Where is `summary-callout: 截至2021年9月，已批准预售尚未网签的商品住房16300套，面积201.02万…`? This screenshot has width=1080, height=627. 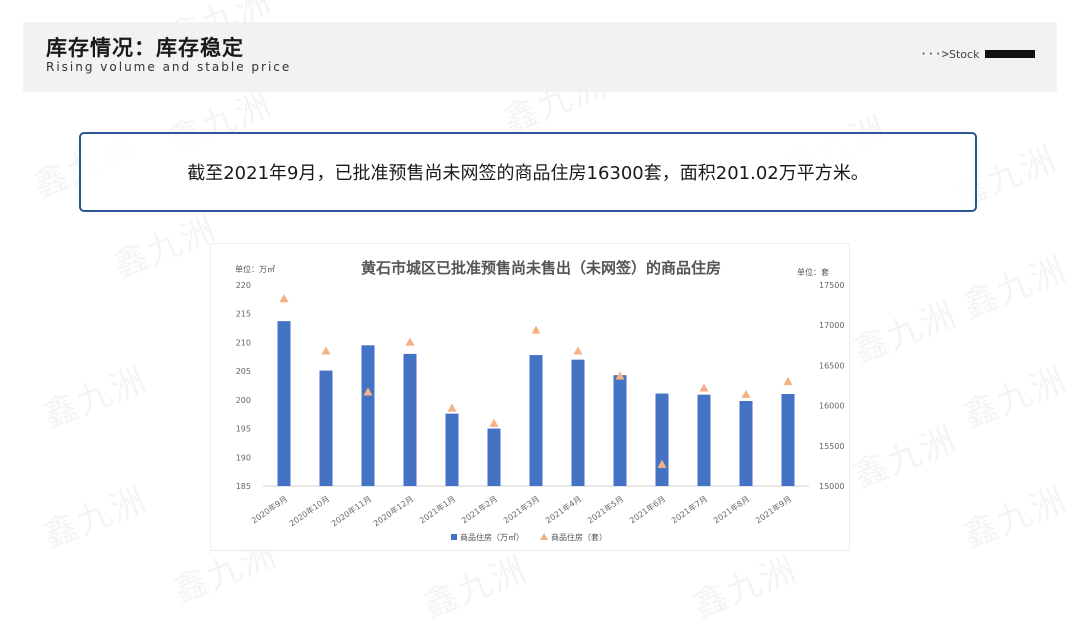 summary-callout: 截至2021年9月，已批准预售尚未网签的商品住房16300套，面积201.02万… is located at coordinates (528, 172).